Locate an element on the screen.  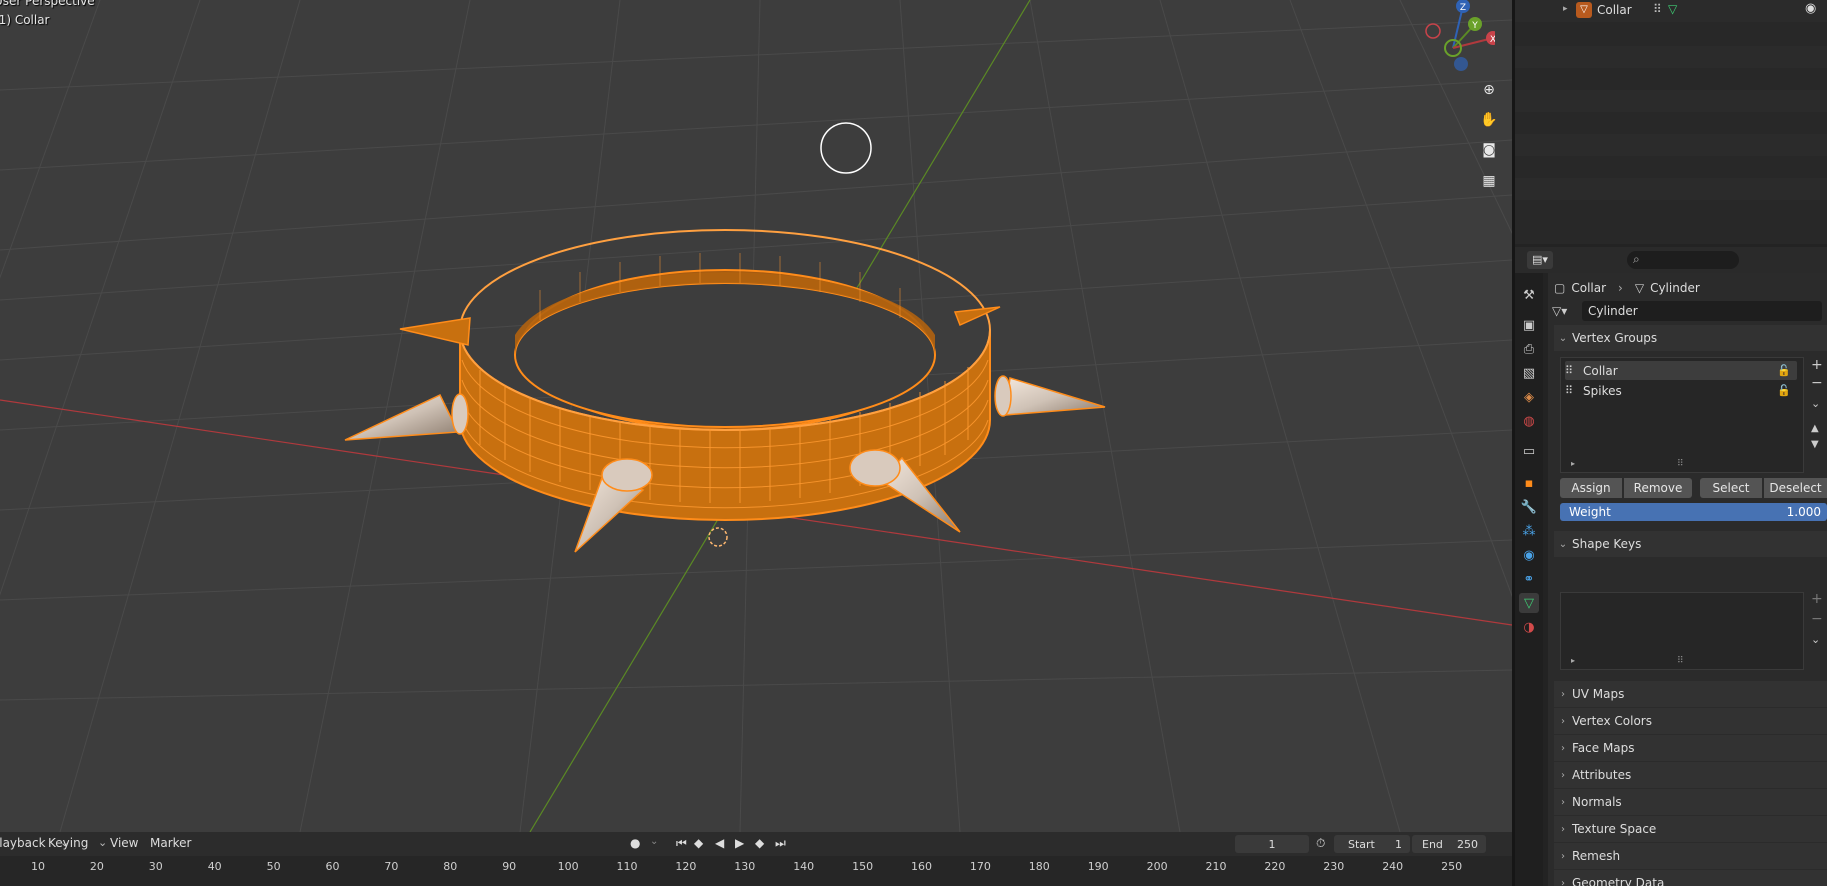
move-down-icon: ▼ is located at coordinates (1815, 444).